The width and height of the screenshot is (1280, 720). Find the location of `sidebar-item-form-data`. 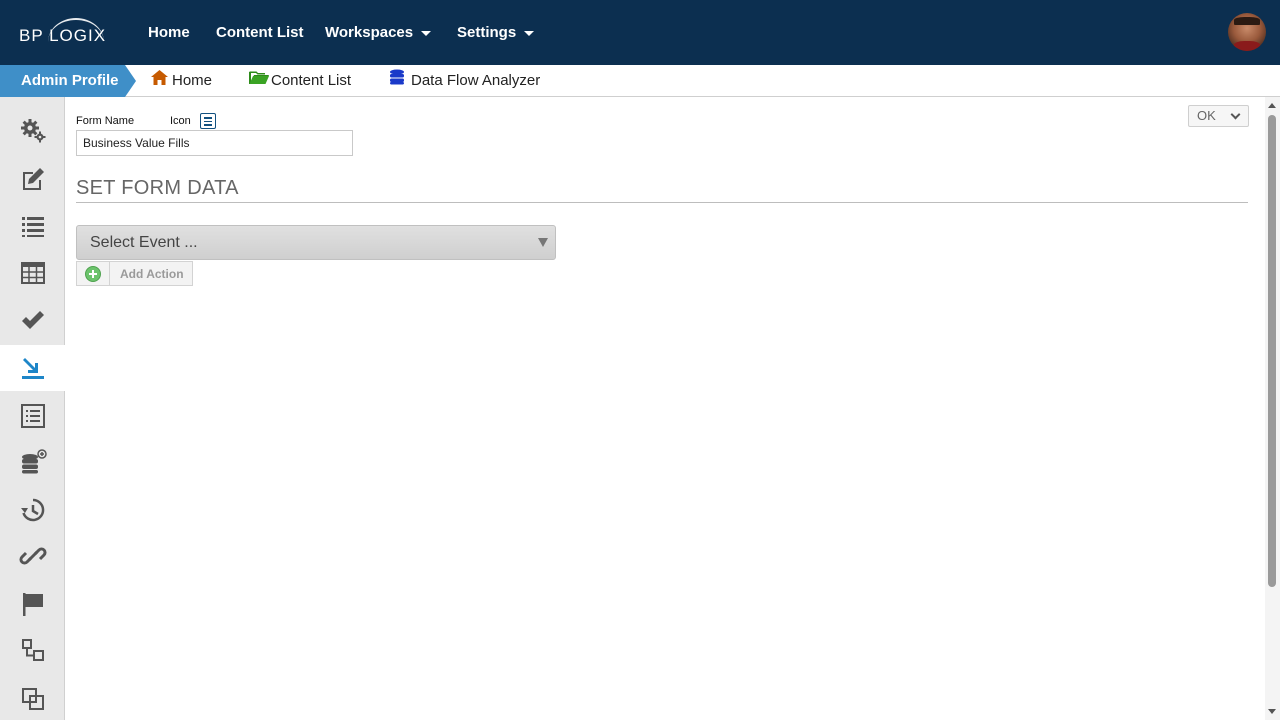

sidebar-item-form-data is located at coordinates (32, 368).